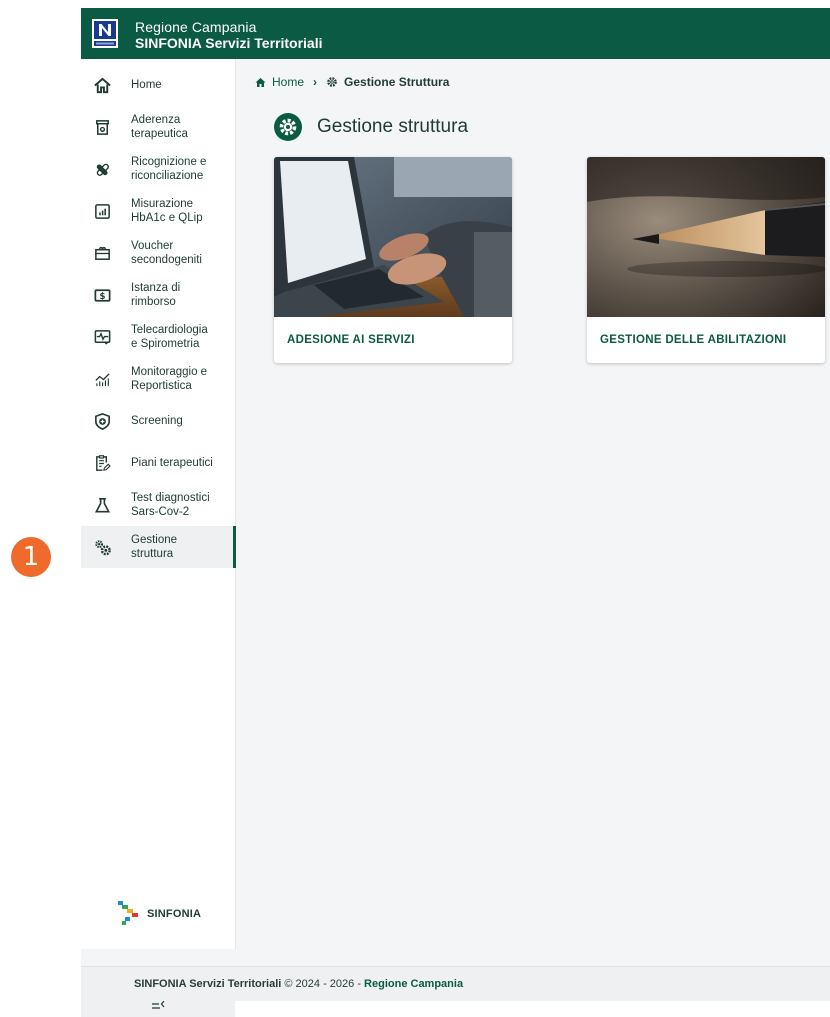 Image resolution: width=830 pixels, height=1017 pixels. I want to click on sidebar-item-aderenza: Aderenza terapeutica, so click(158, 127).